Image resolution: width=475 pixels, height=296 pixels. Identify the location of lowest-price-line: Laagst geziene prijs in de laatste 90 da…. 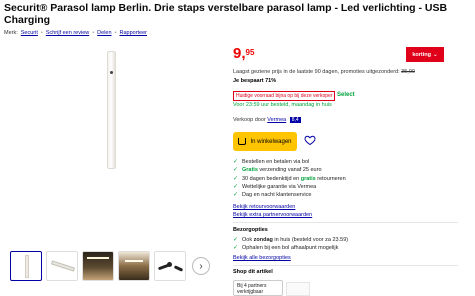
(324, 72).